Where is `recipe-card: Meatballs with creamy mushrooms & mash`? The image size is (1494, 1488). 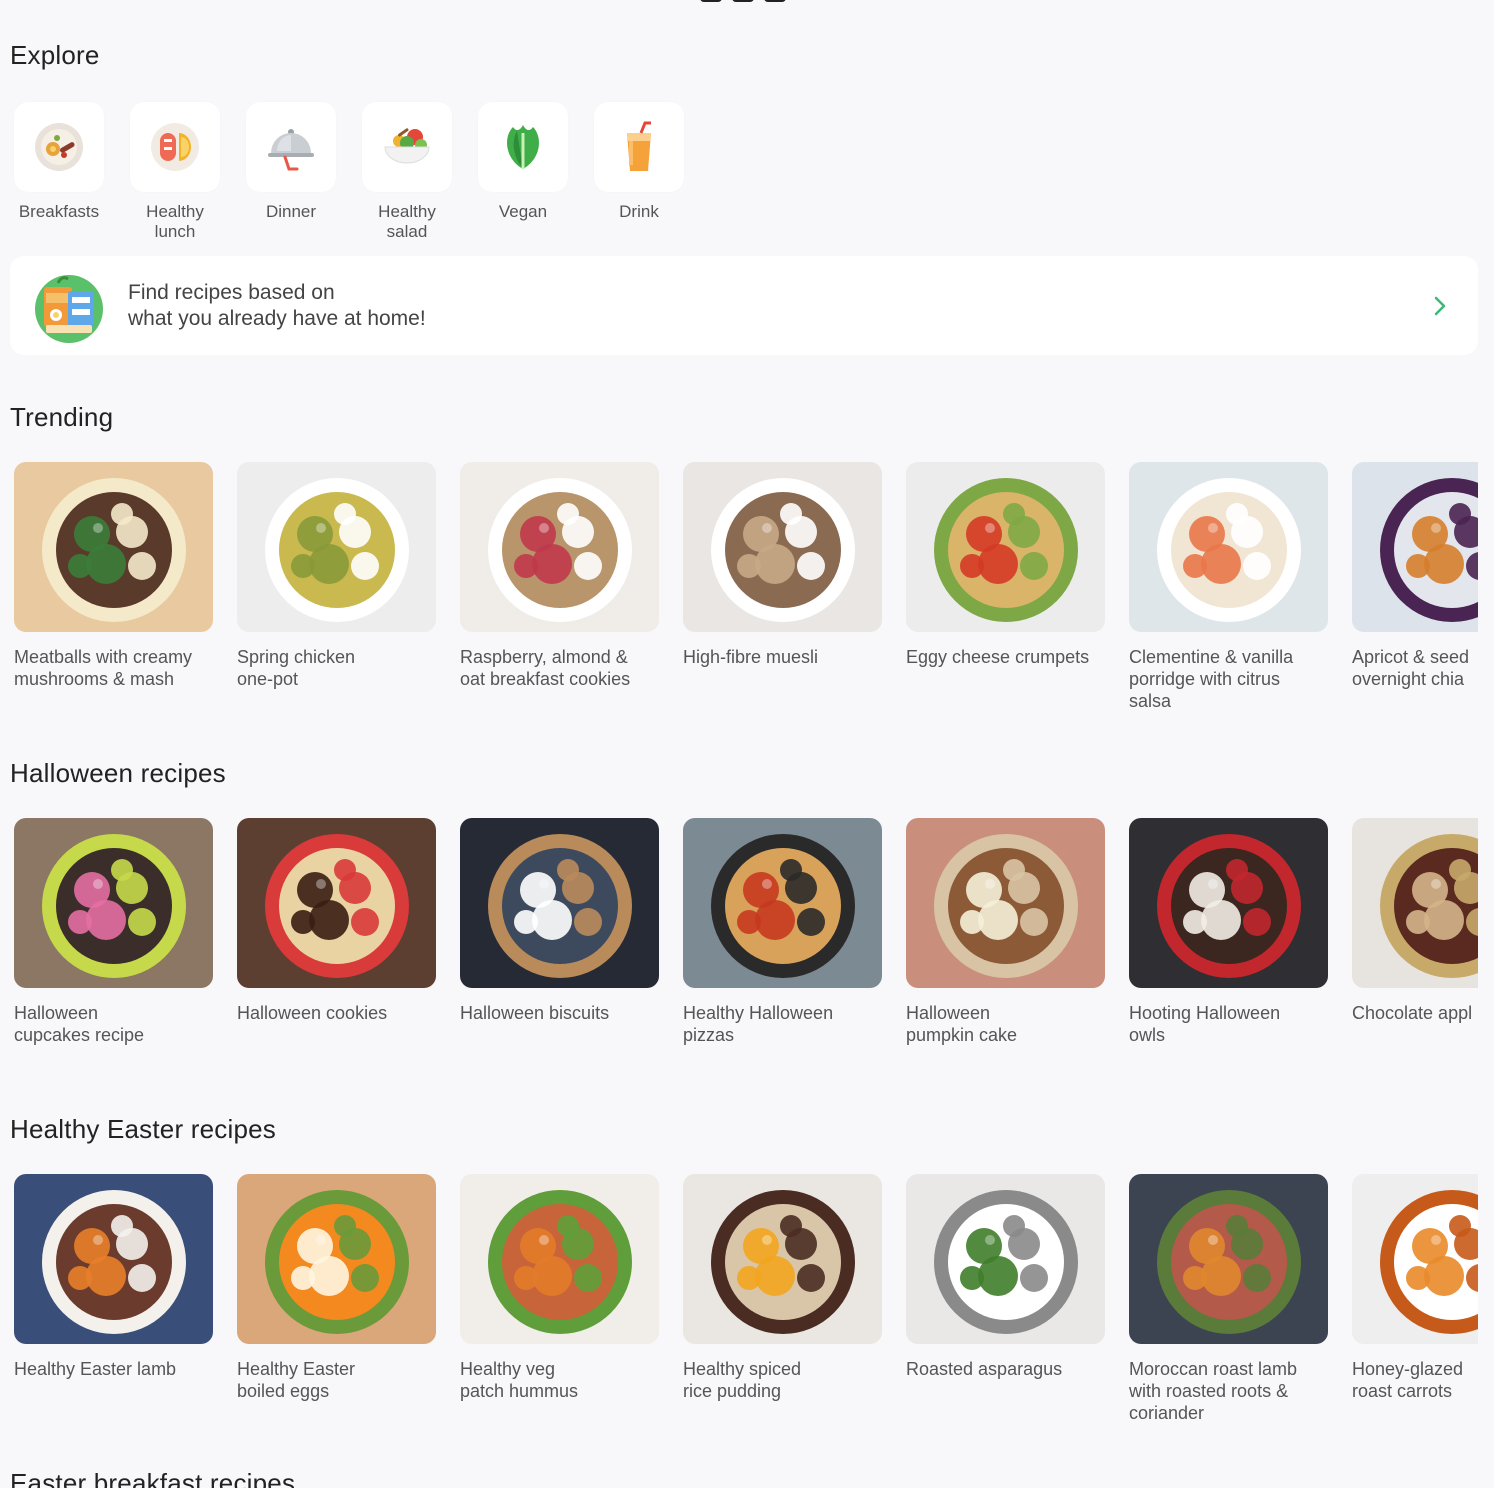
recipe-card: Meatballs with creamy mushrooms & mash is located at coordinates (113, 587).